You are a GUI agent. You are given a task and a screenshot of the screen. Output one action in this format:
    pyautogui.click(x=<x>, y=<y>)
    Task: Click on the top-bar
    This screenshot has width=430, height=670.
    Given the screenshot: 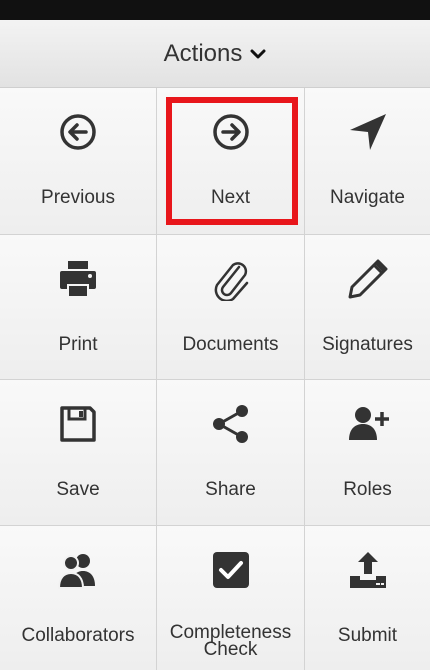 What is the action you would take?
    pyautogui.click(x=215, y=10)
    